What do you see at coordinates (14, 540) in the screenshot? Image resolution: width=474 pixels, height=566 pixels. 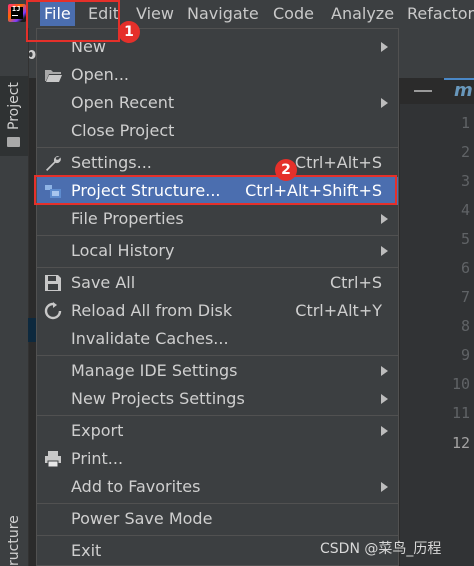 I see `structure-tool-label: ructure` at bounding box center [14, 540].